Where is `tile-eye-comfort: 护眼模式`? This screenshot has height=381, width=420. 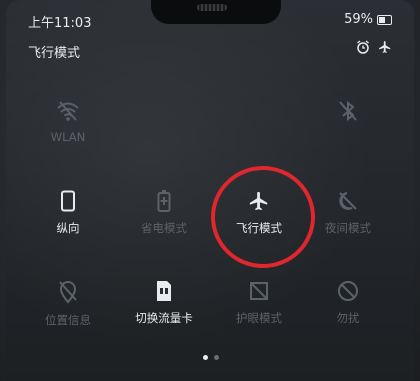 tile-eye-comfort: 护眼模式 is located at coordinates (259, 303).